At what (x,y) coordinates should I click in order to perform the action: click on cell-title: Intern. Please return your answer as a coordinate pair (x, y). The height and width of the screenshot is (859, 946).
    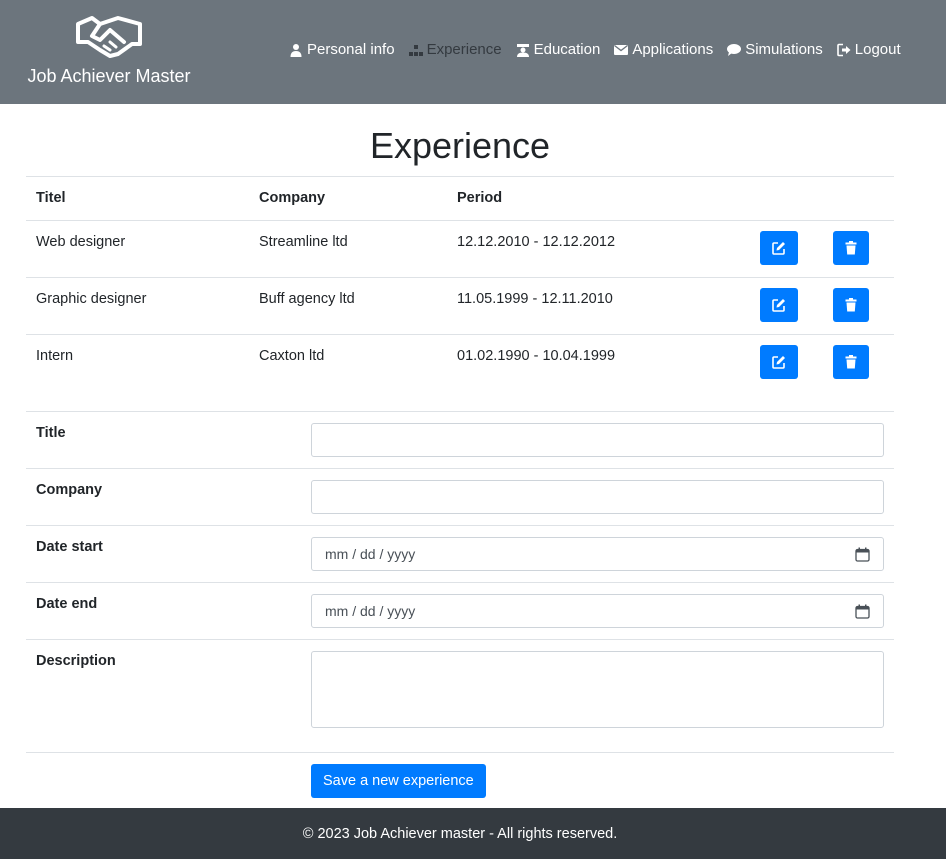
    Looking at the image, I should click on (55, 356).